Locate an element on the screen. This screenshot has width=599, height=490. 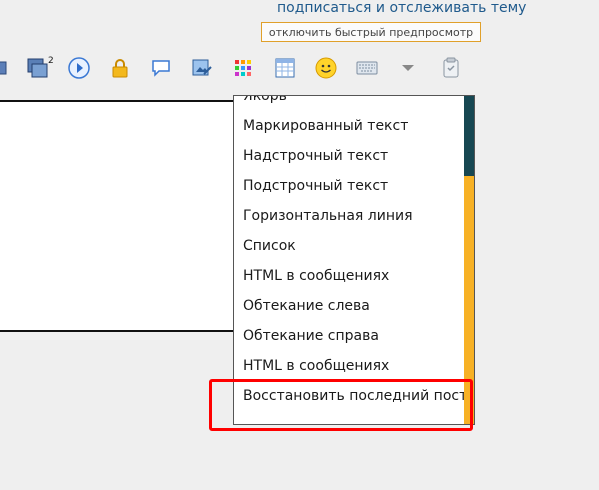
disable-quick-preview-button: отключить быстрый предпросмотр is located at coordinates (371, 32).